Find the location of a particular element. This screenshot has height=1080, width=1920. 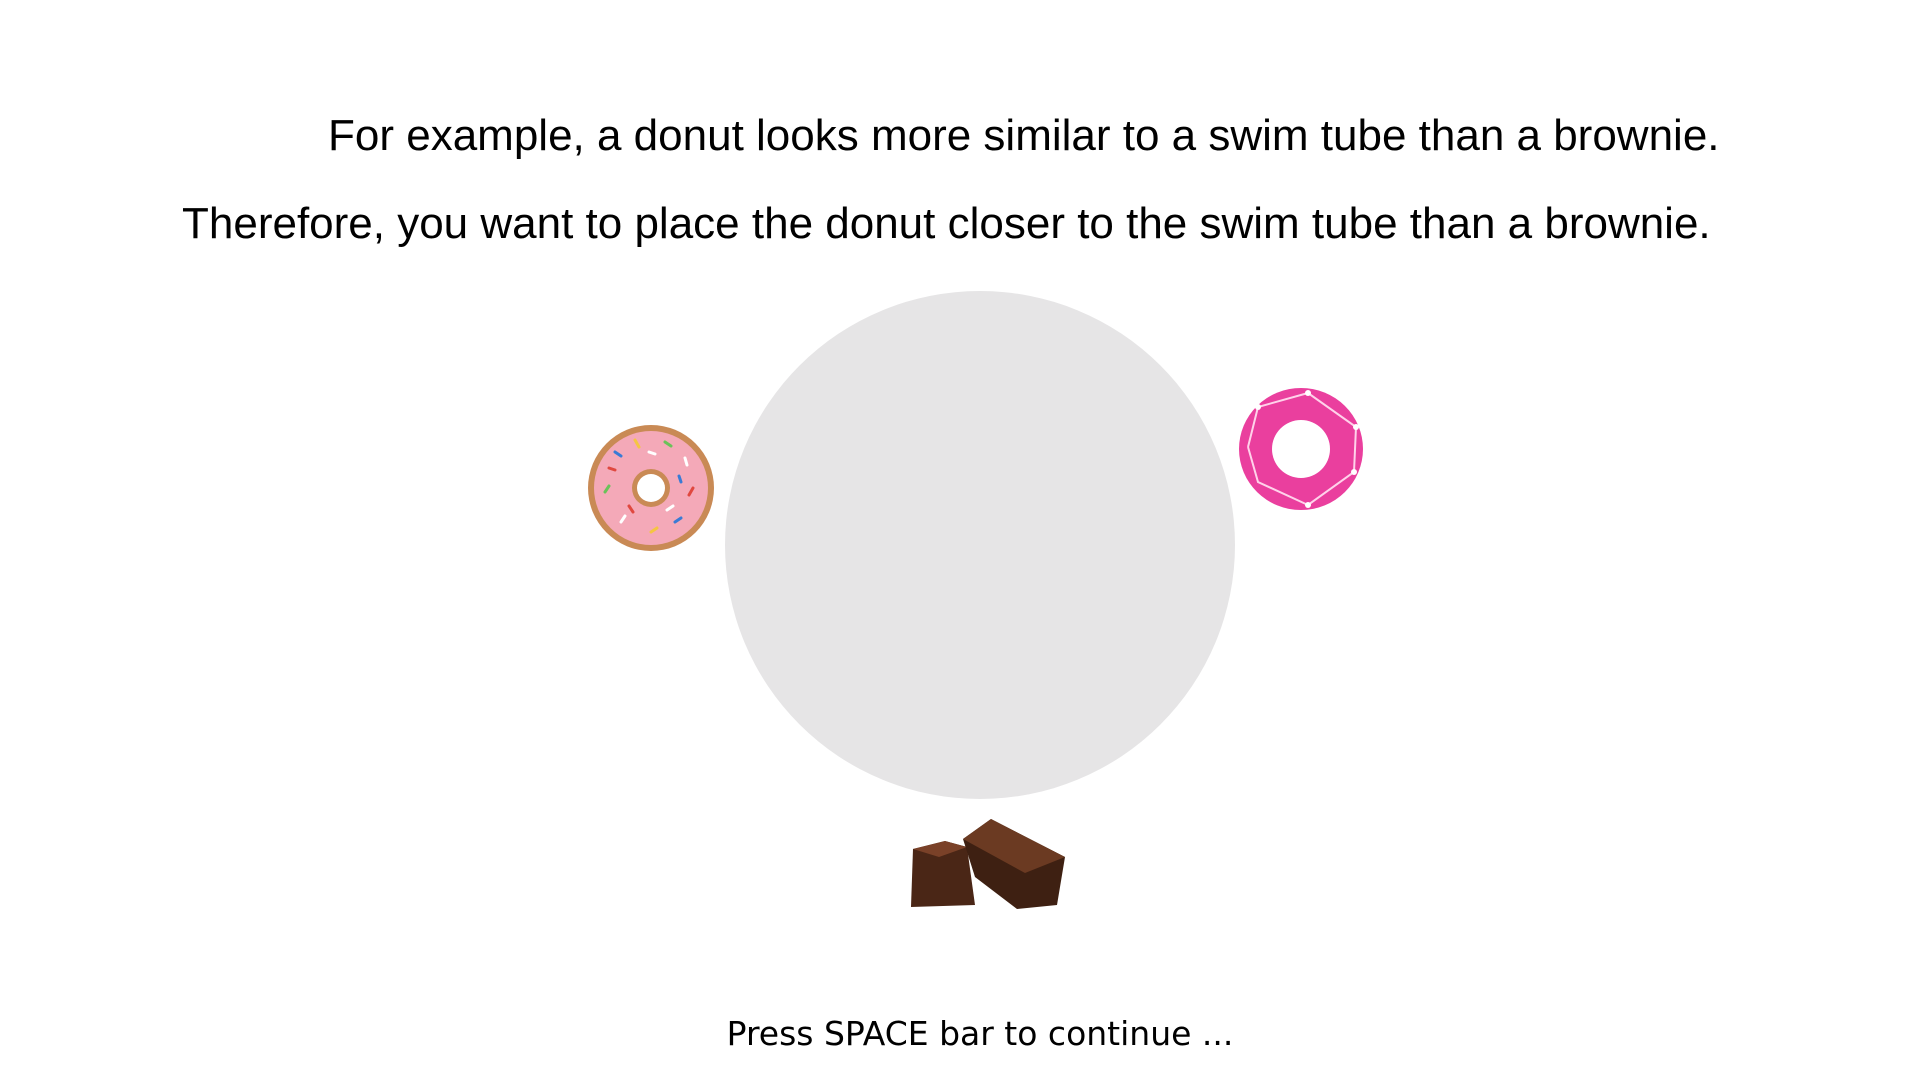

donut-item is located at coordinates (651, 488).